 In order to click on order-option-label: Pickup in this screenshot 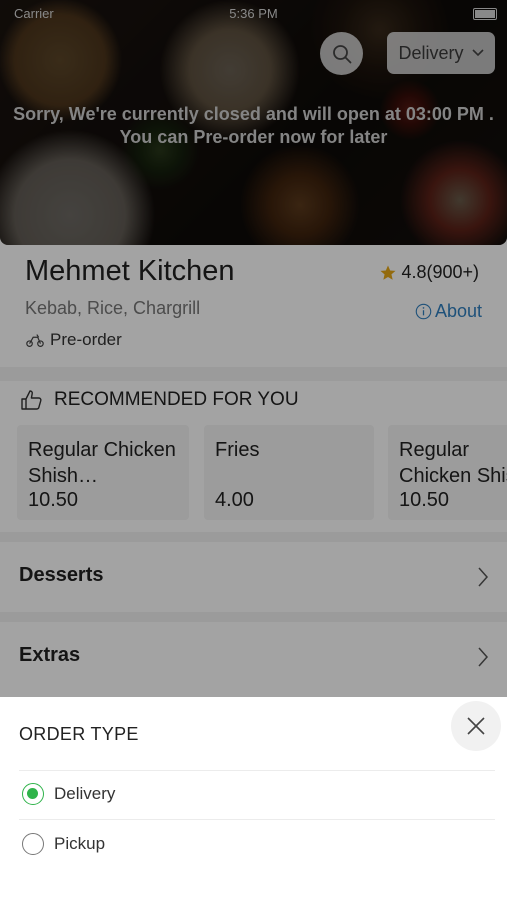, I will do `click(80, 843)`.